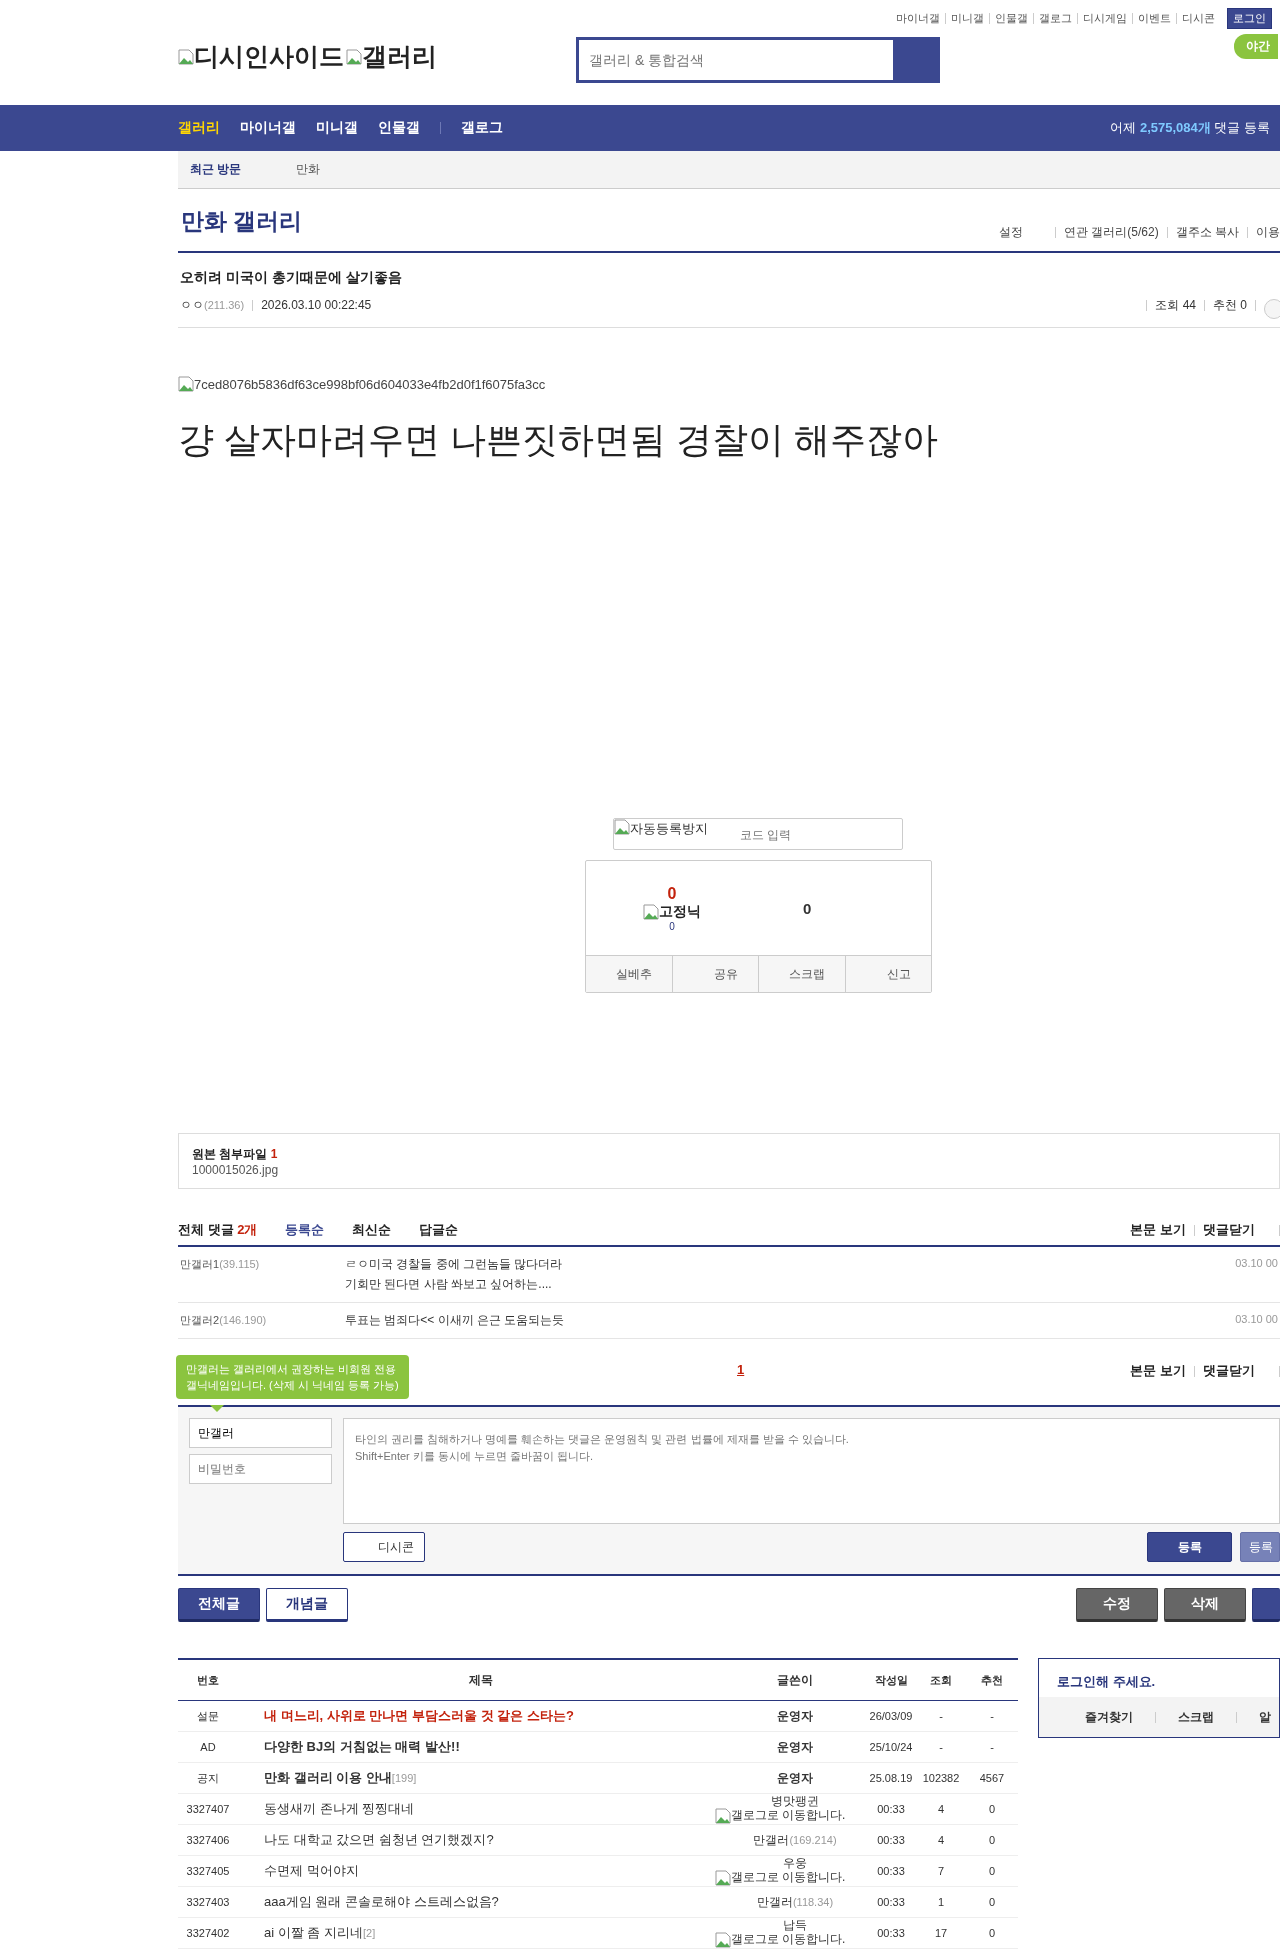 Image resolution: width=1280 pixels, height=1957 pixels. What do you see at coordinates (1198, 18) in the screenshot?
I see `top-link: 디시콘` at bounding box center [1198, 18].